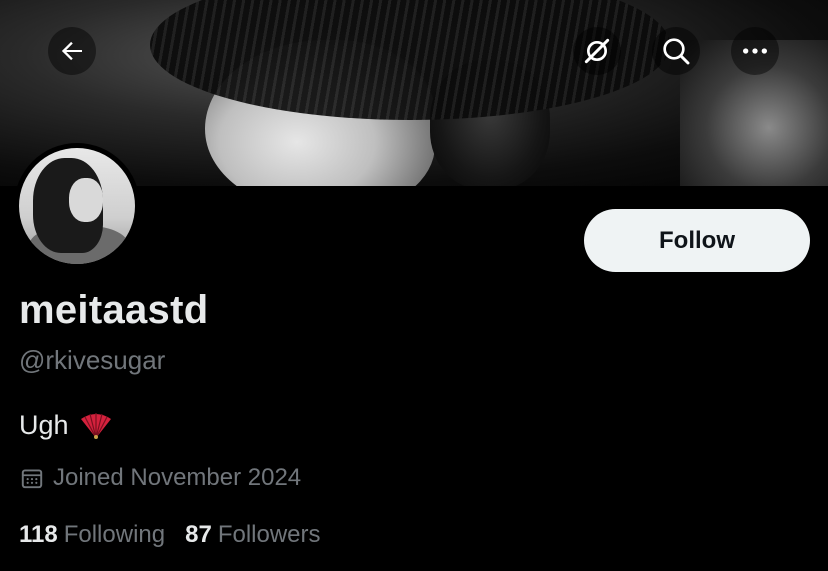 The height and width of the screenshot is (571, 828). I want to click on joined-date: Joined November 2024, so click(160, 478).